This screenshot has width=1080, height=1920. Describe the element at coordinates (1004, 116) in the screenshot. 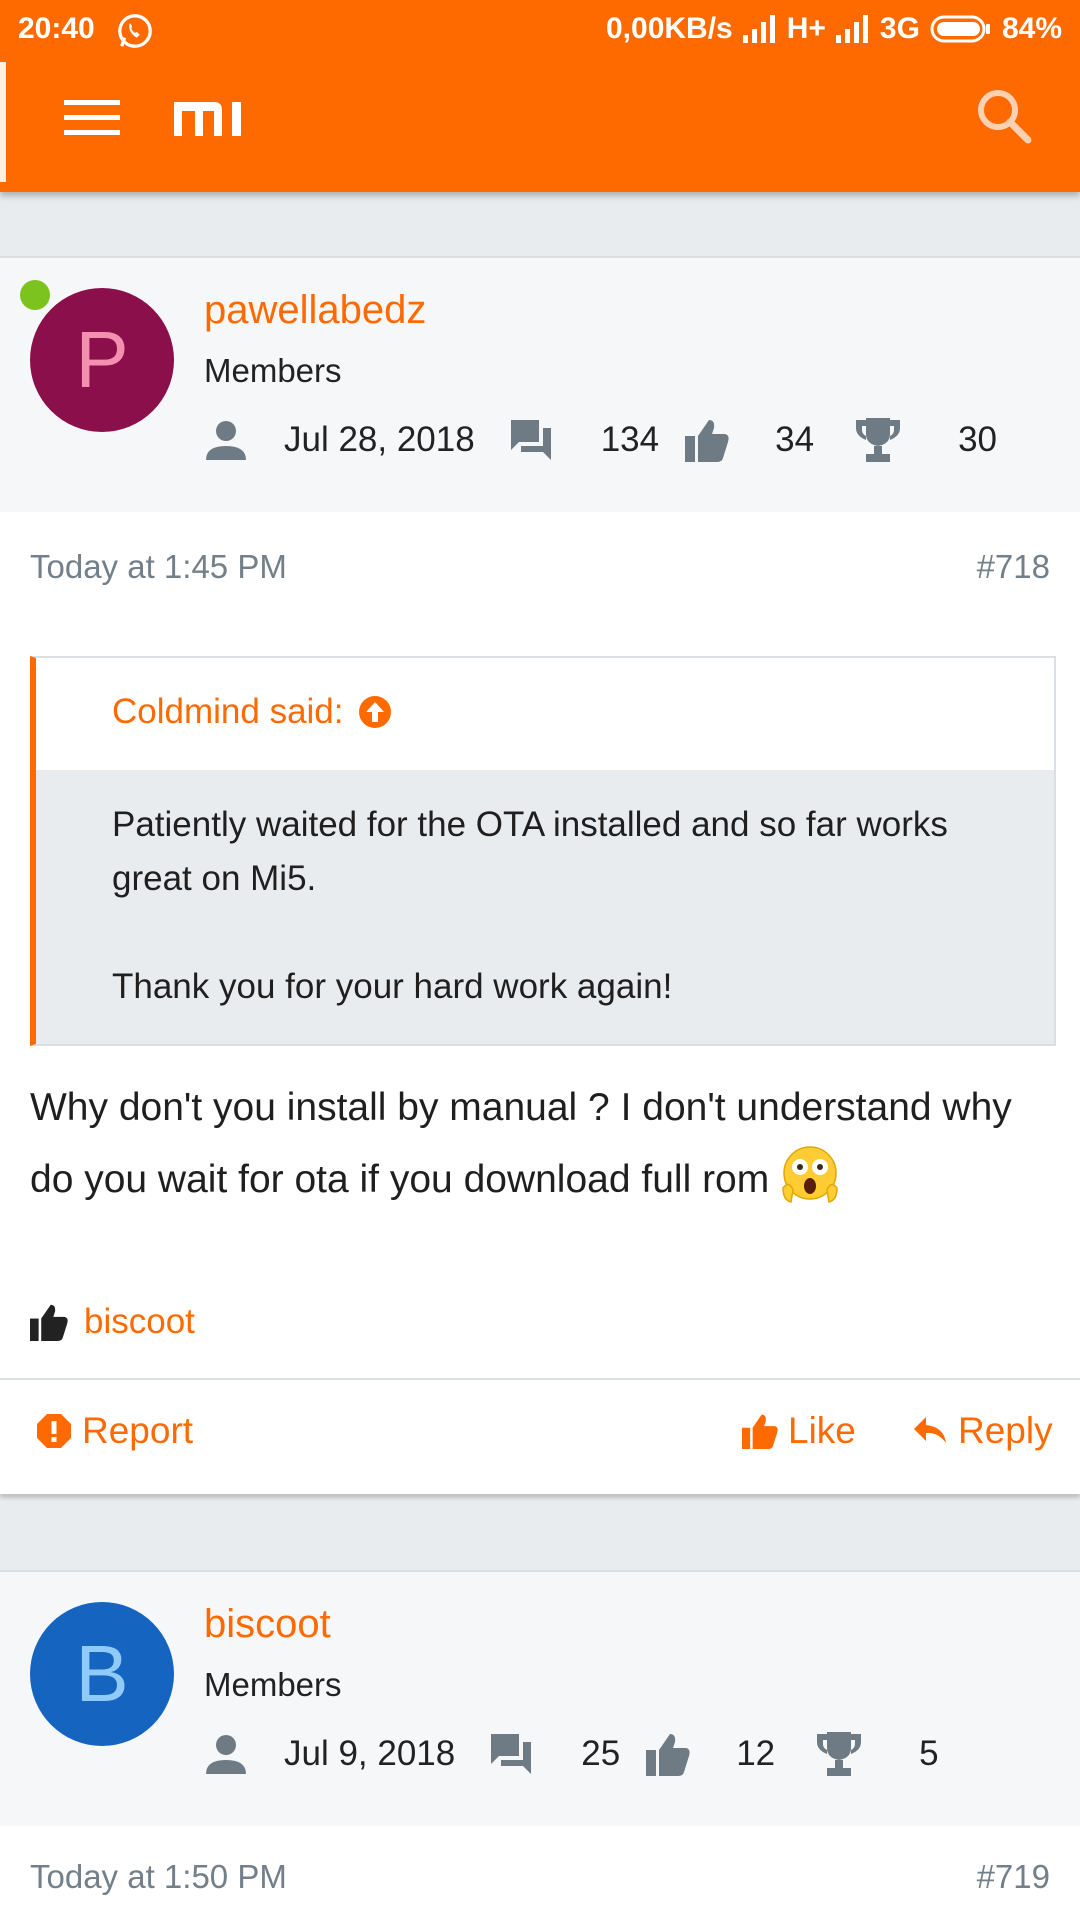

I see `search-icon` at that location.